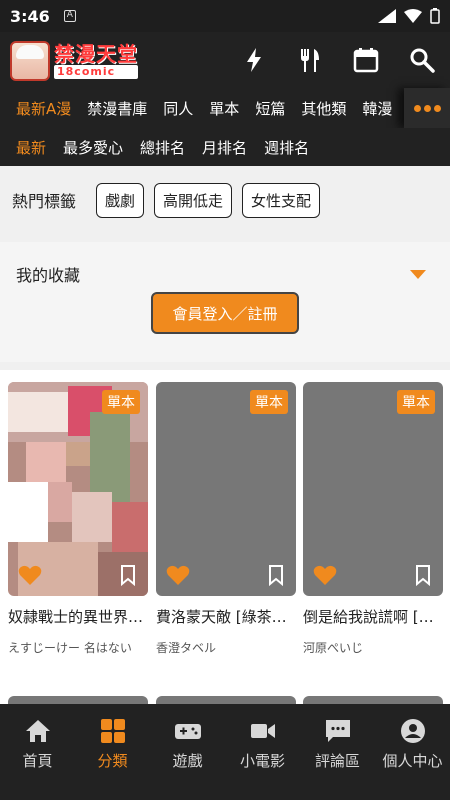 The image size is (450, 800). Describe the element at coordinates (262, 761) in the screenshot. I see `nav-label: 小電影` at that location.